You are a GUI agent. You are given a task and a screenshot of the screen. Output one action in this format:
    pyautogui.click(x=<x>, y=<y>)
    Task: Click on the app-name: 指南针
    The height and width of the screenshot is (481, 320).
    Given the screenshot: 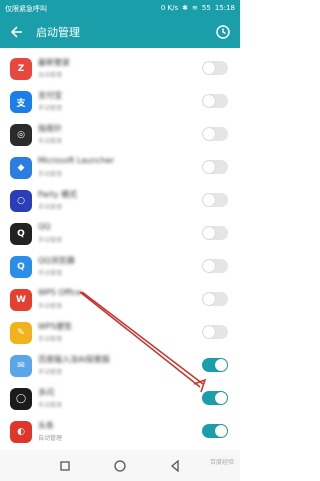 What is the action you would take?
    pyautogui.click(x=50, y=128)
    